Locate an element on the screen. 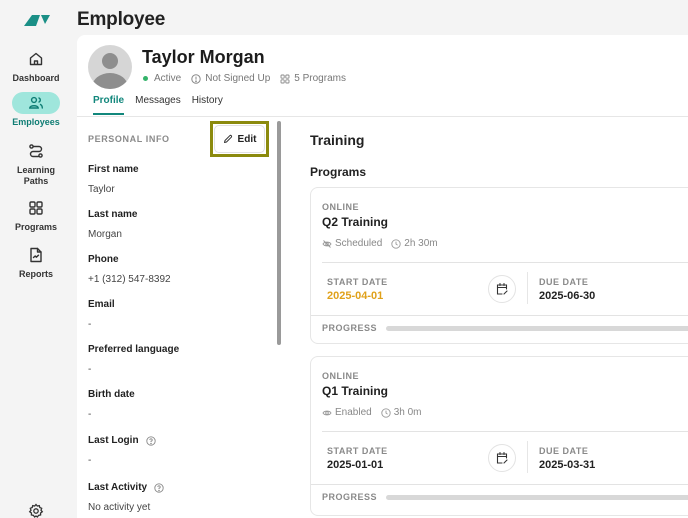 Image resolution: width=688 pixels, height=518 pixels. program-duration: 3h 0m is located at coordinates (407, 412).